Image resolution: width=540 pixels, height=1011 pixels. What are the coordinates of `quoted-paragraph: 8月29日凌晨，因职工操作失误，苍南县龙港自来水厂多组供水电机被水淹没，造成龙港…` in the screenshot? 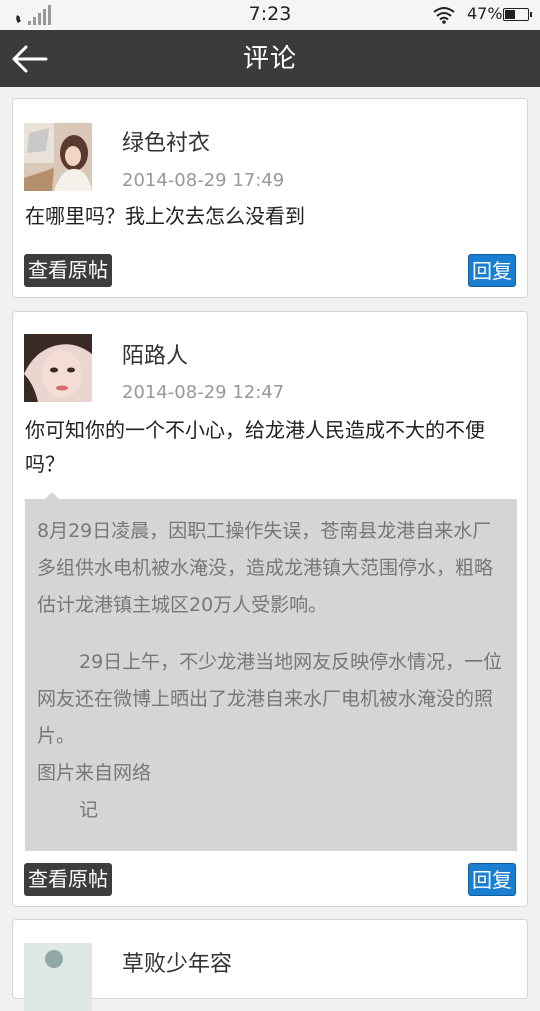 It's located at (265, 568).